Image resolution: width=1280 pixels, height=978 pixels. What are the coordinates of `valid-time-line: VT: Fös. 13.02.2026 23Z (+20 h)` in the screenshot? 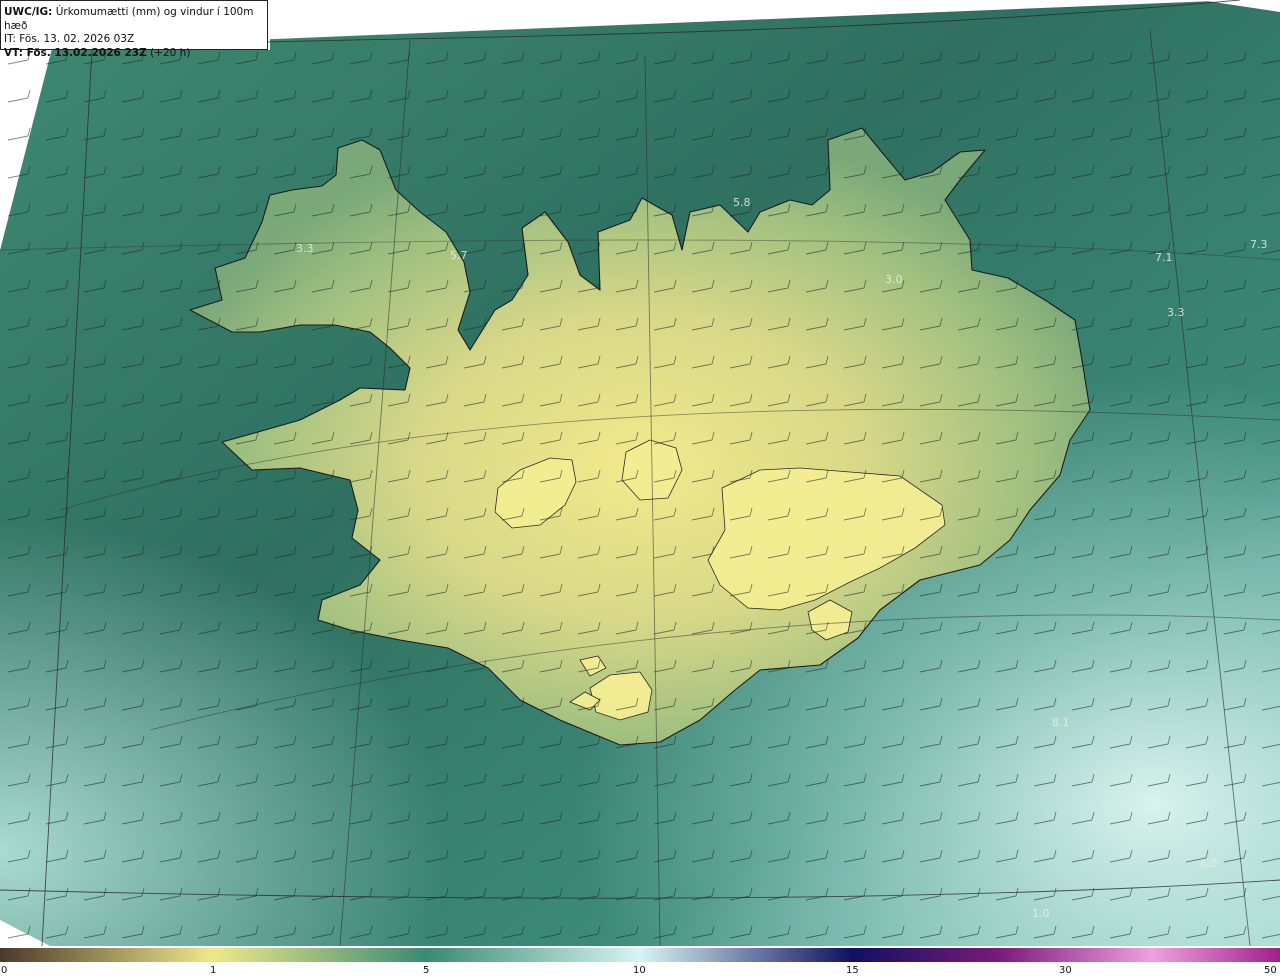 It's located at (135, 54).